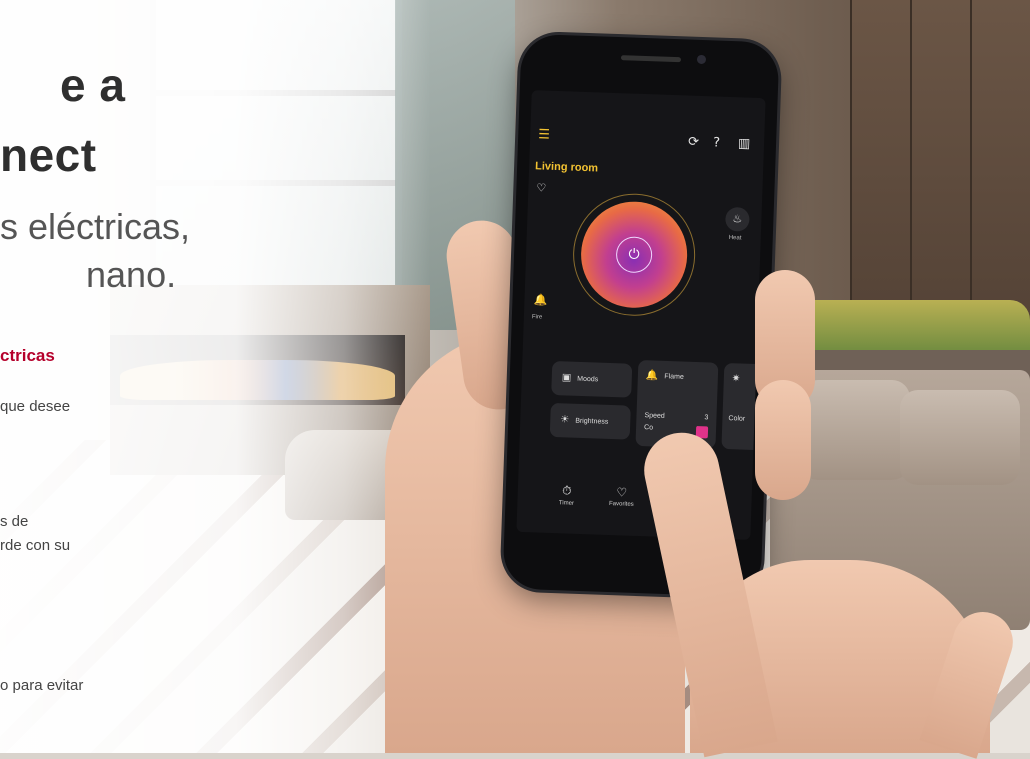 This screenshot has height=759, width=1030. I want to click on favorites-button: ♡ Favorites, so click(621, 496).